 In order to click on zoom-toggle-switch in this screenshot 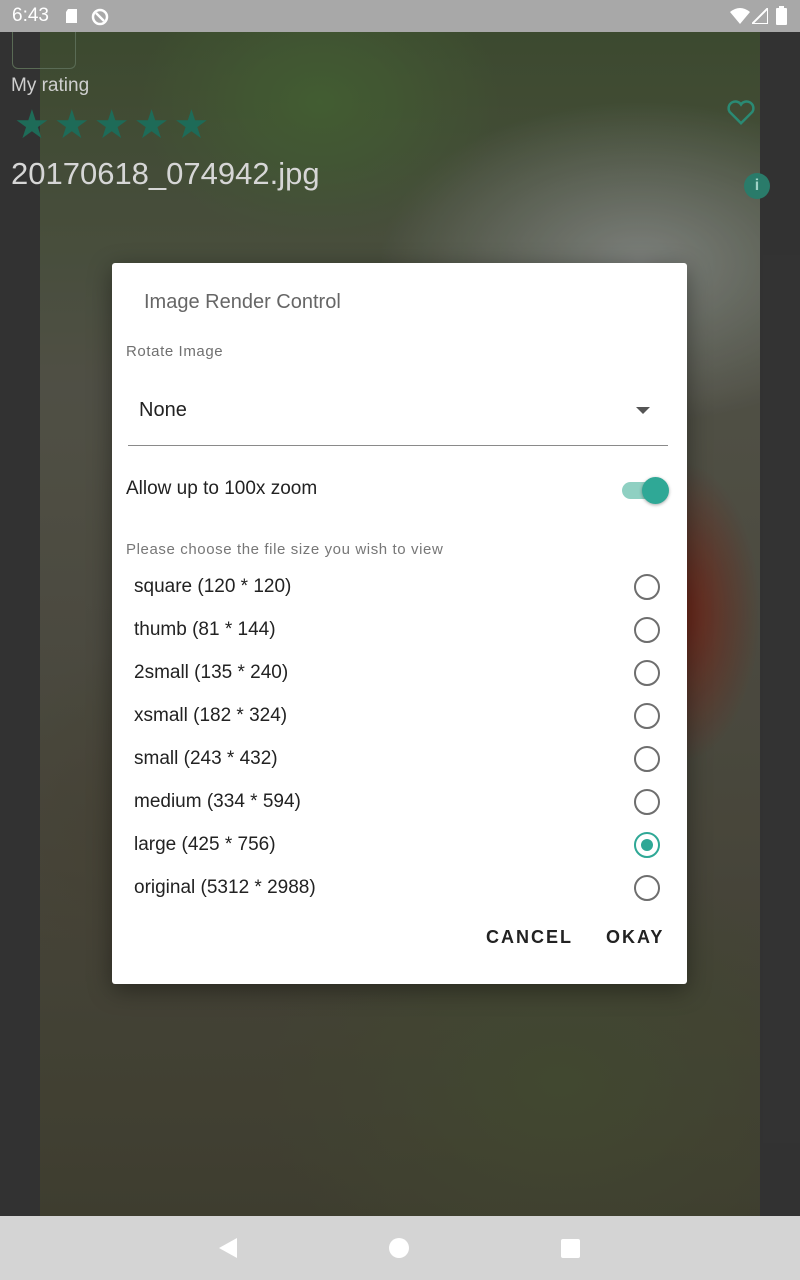, I will do `click(646, 490)`.